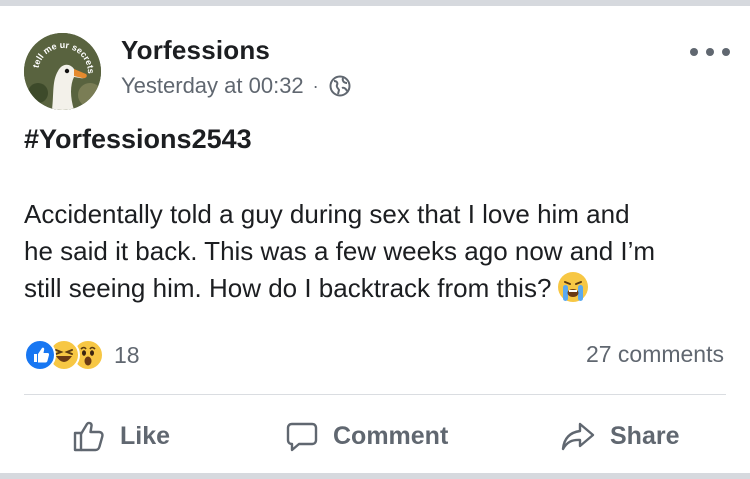 This screenshot has height=479, width=750. I want to click on more-options-icon, so click(710, 52).